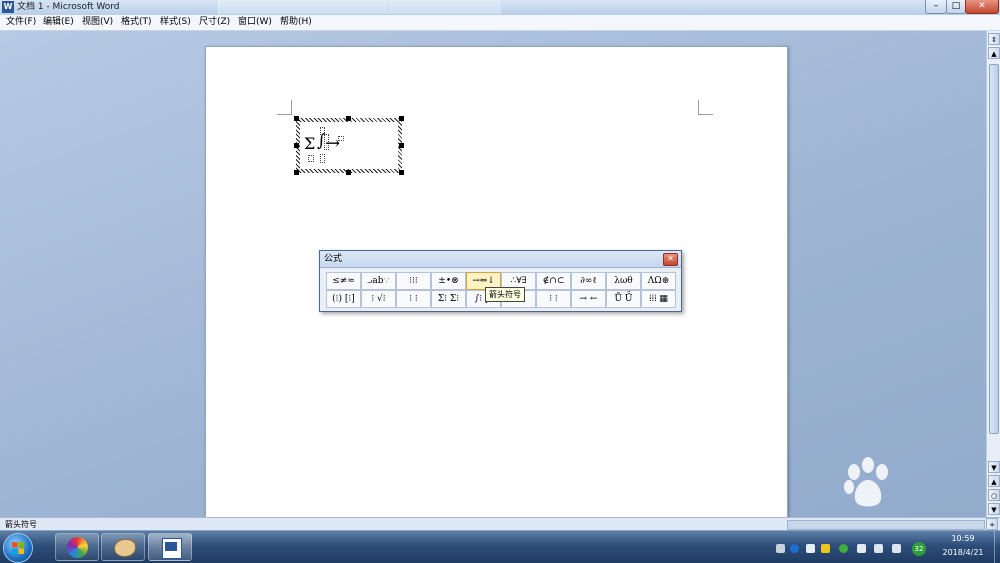  I want to click on palette-greek-upper-button: ΛΩ⊛, so click(658, 281).